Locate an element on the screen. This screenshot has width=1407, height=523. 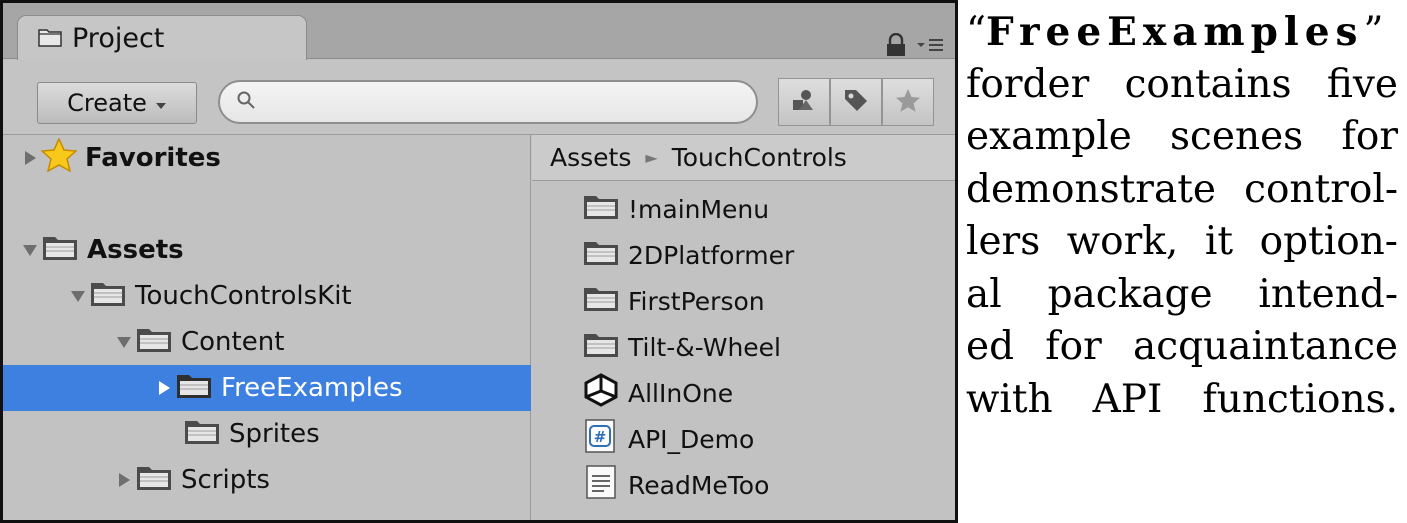
description-line: demonstrate control- is located at coordinates (1182, 190).